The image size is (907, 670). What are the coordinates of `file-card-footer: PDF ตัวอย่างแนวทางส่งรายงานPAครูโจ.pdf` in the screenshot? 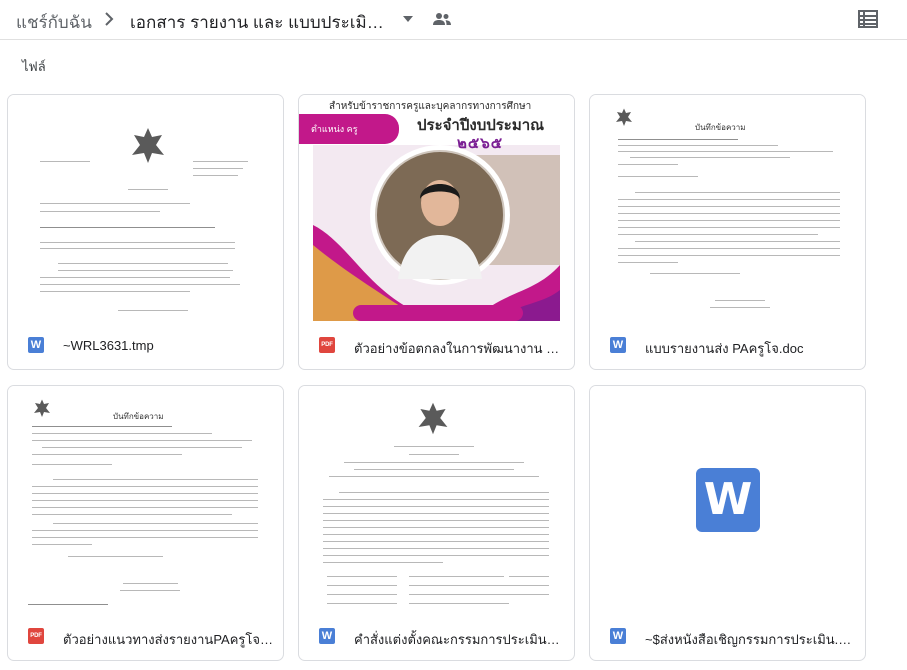 It's located at (145, 636).